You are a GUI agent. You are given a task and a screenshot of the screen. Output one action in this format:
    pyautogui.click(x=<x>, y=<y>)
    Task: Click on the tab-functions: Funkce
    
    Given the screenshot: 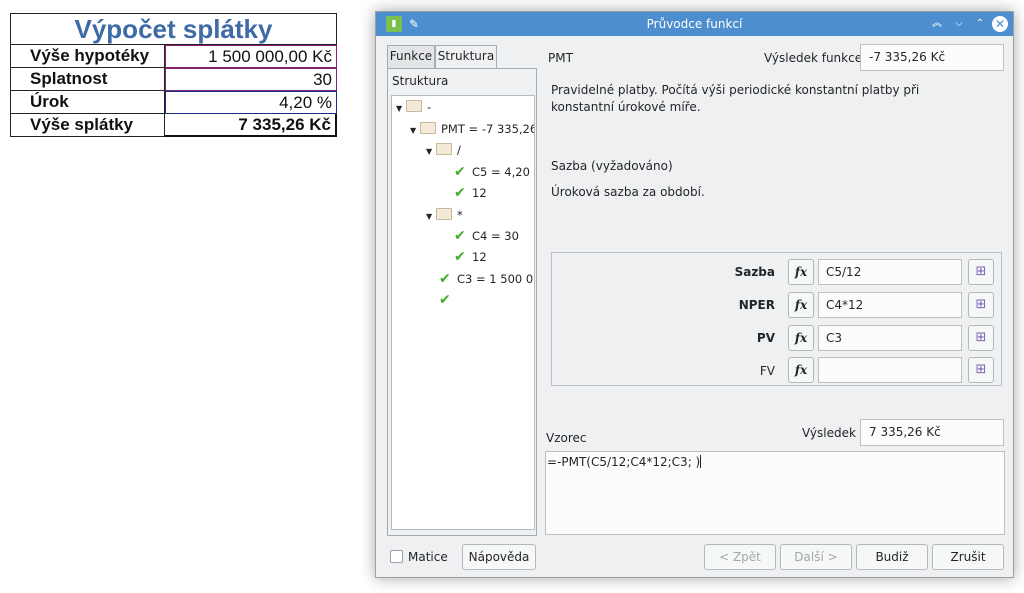 What is the action you would take?
    pyautogui.click(x=411, y=56)
    